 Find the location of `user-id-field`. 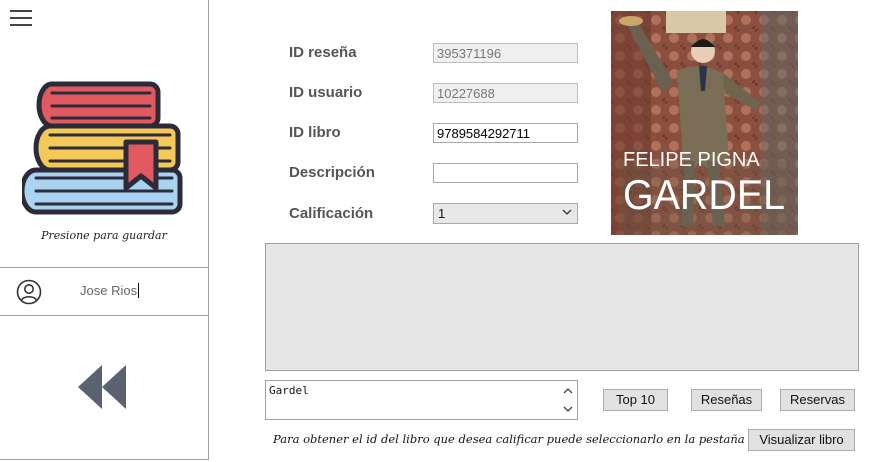

user-id-field is located at coordinates (505, 93).